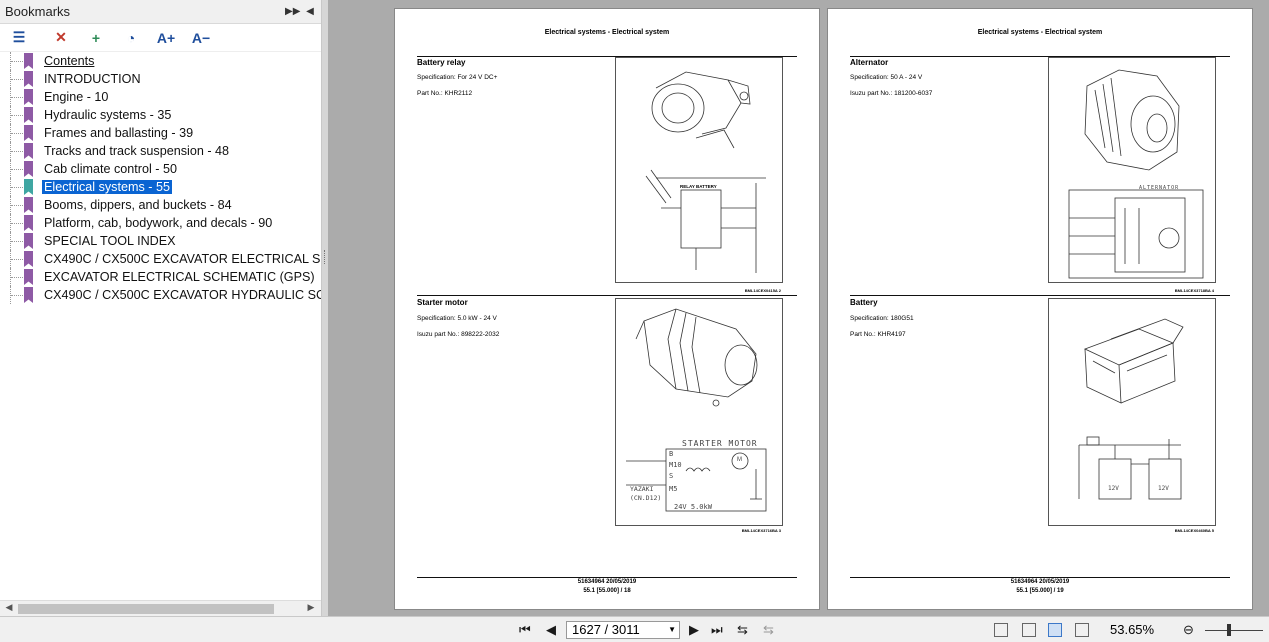 The image size is (1269, 642). I want to click on previous-page-icon: ◀, so click(551, 630).